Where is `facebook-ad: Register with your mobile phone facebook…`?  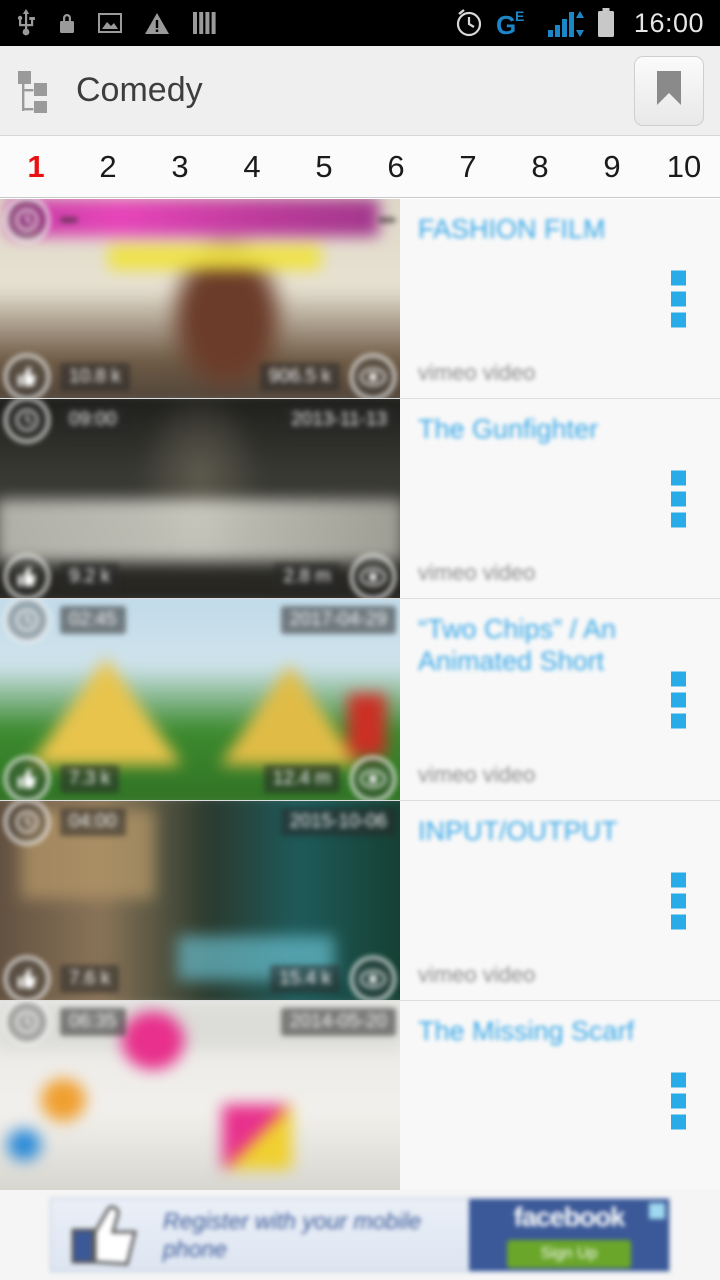
facebook-ad: Register with your mobile phone facebook… is located at coordinates (360, 1235).